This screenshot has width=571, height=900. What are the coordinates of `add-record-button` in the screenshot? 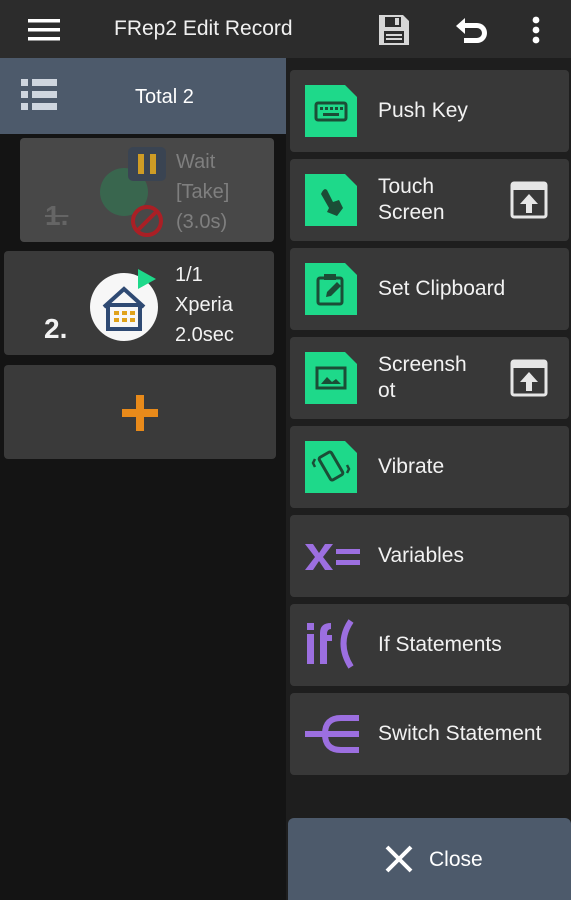 It's located at (140, 412).